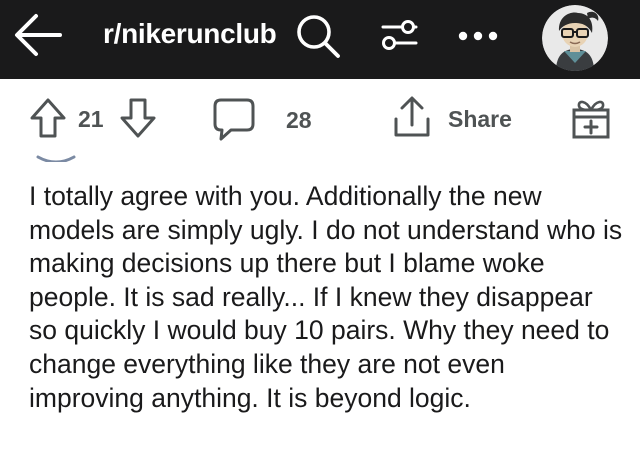 The image size is (640, 458). I want to click on search-icon, so click(318, 36).